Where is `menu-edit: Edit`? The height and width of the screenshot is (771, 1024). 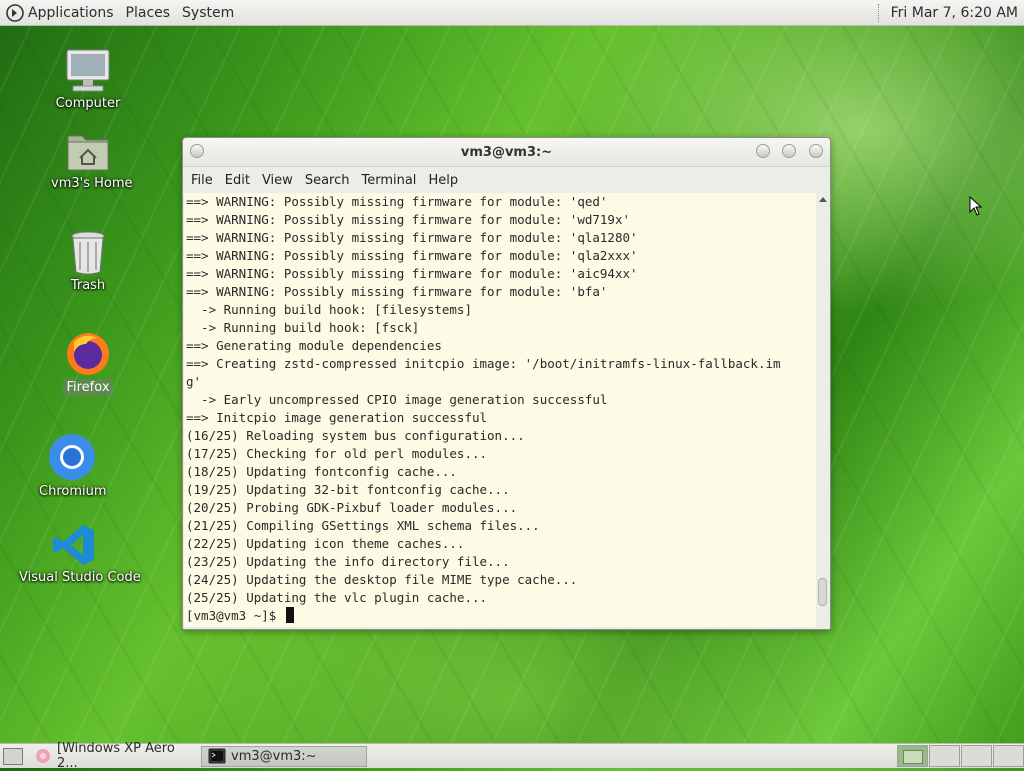 menu-edit: Edit is located at coordinates (237, 180).